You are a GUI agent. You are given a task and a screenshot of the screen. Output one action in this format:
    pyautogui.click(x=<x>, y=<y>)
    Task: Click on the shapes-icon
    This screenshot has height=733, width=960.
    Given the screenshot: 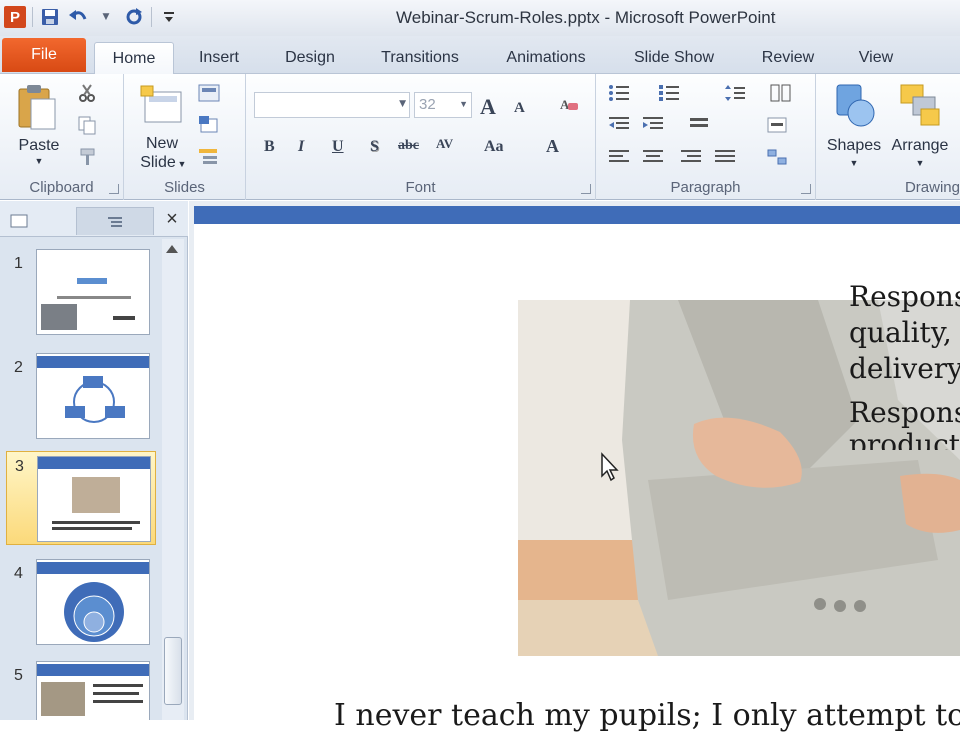 What is the action you would take?
    pyautogui.click(x=854, y=106)
    